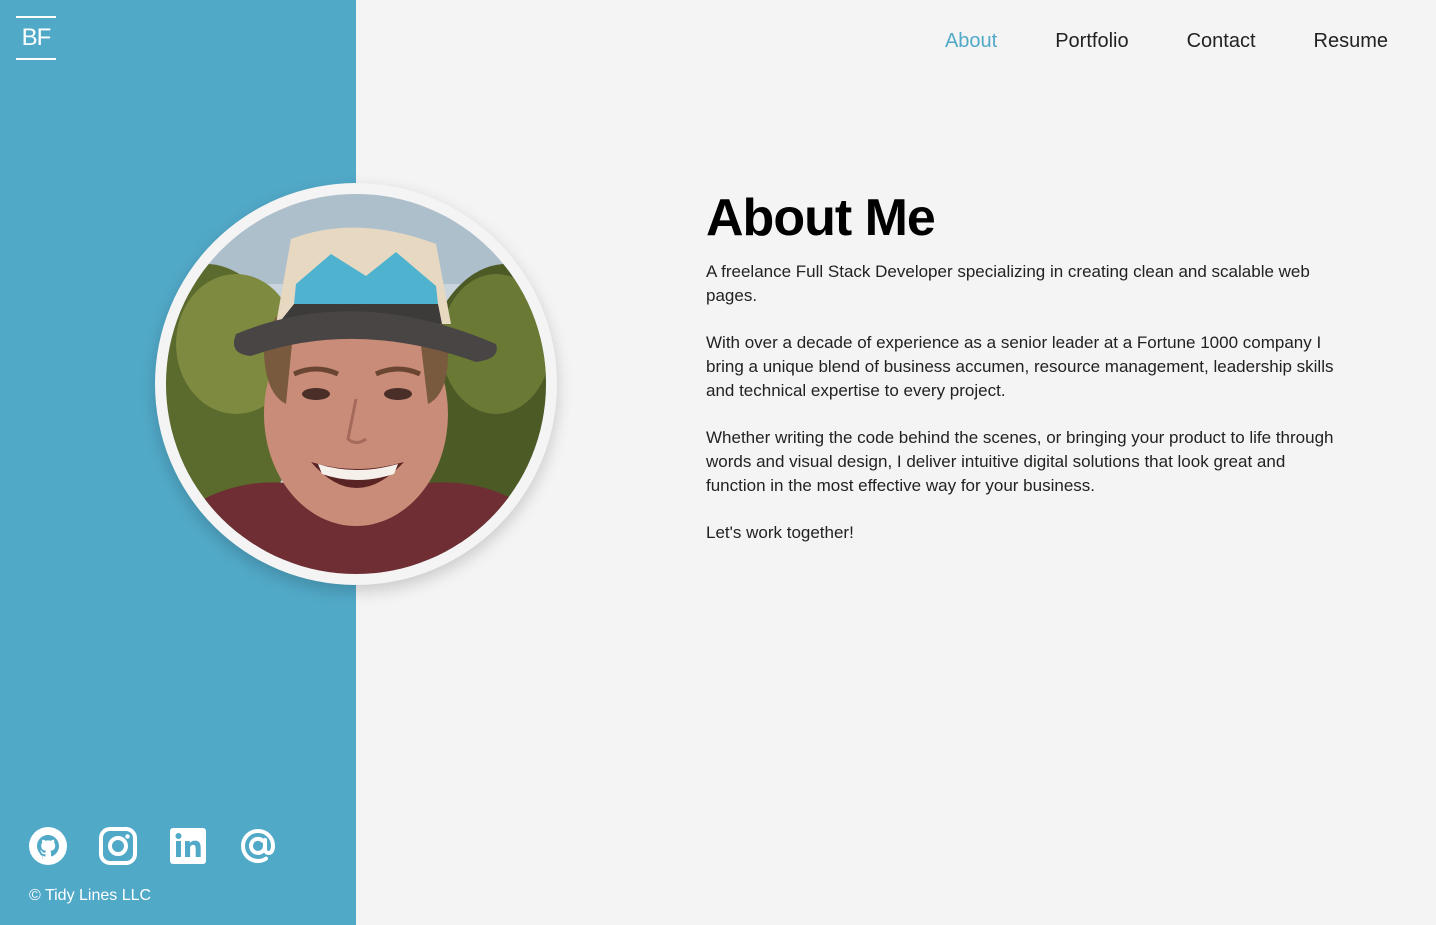  What do you see at coordinates (780, 532) in the screenshot?
I see `about-paragraph: Let's work together!` at bounding box center [780, 532].